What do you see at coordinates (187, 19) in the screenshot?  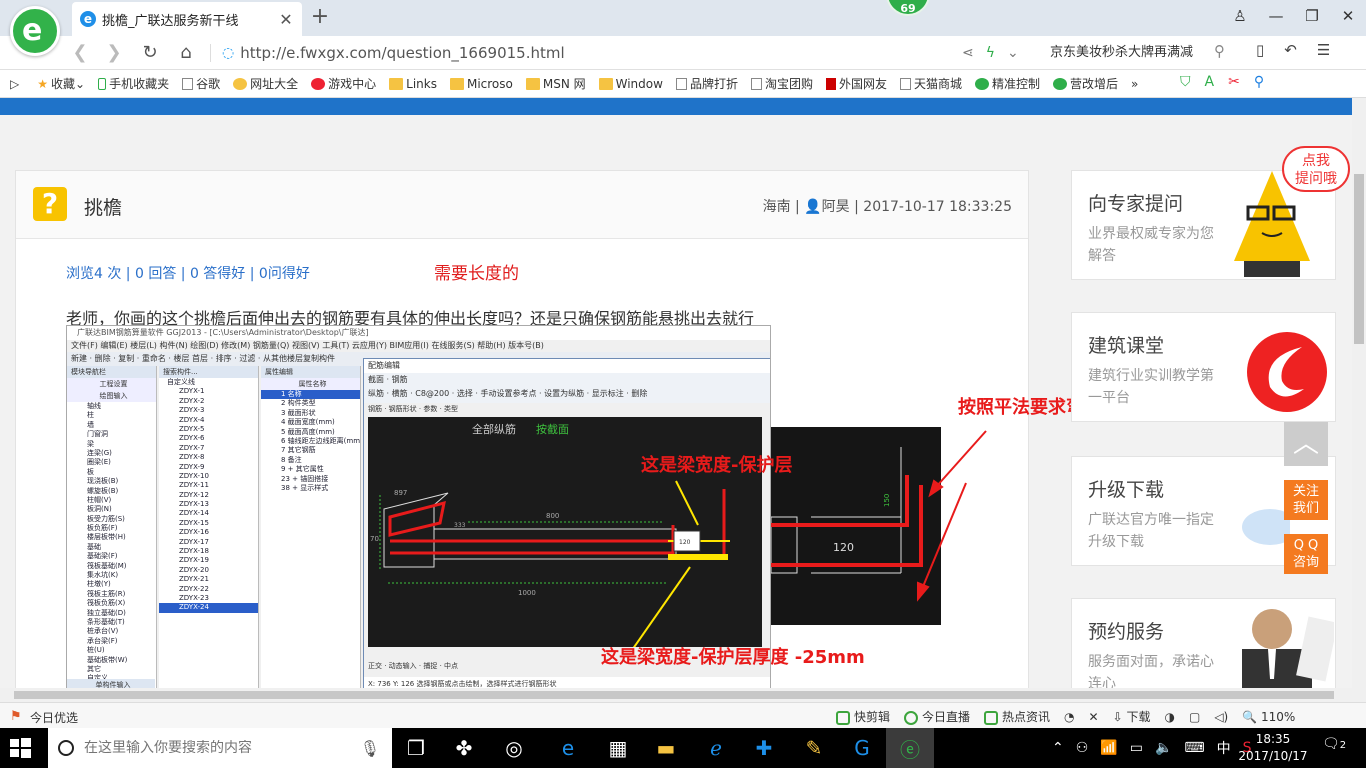 I see `tab-active: e 挑檐_广联达服务新干线 ✕` at bounding box center [187, 19].